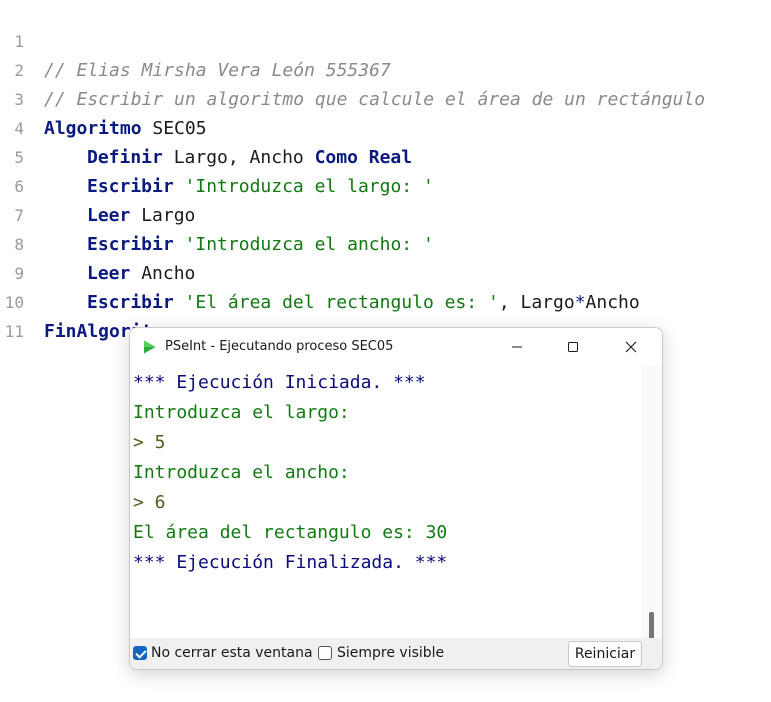  I want to click on keyword: Definir, so click(125, 157).